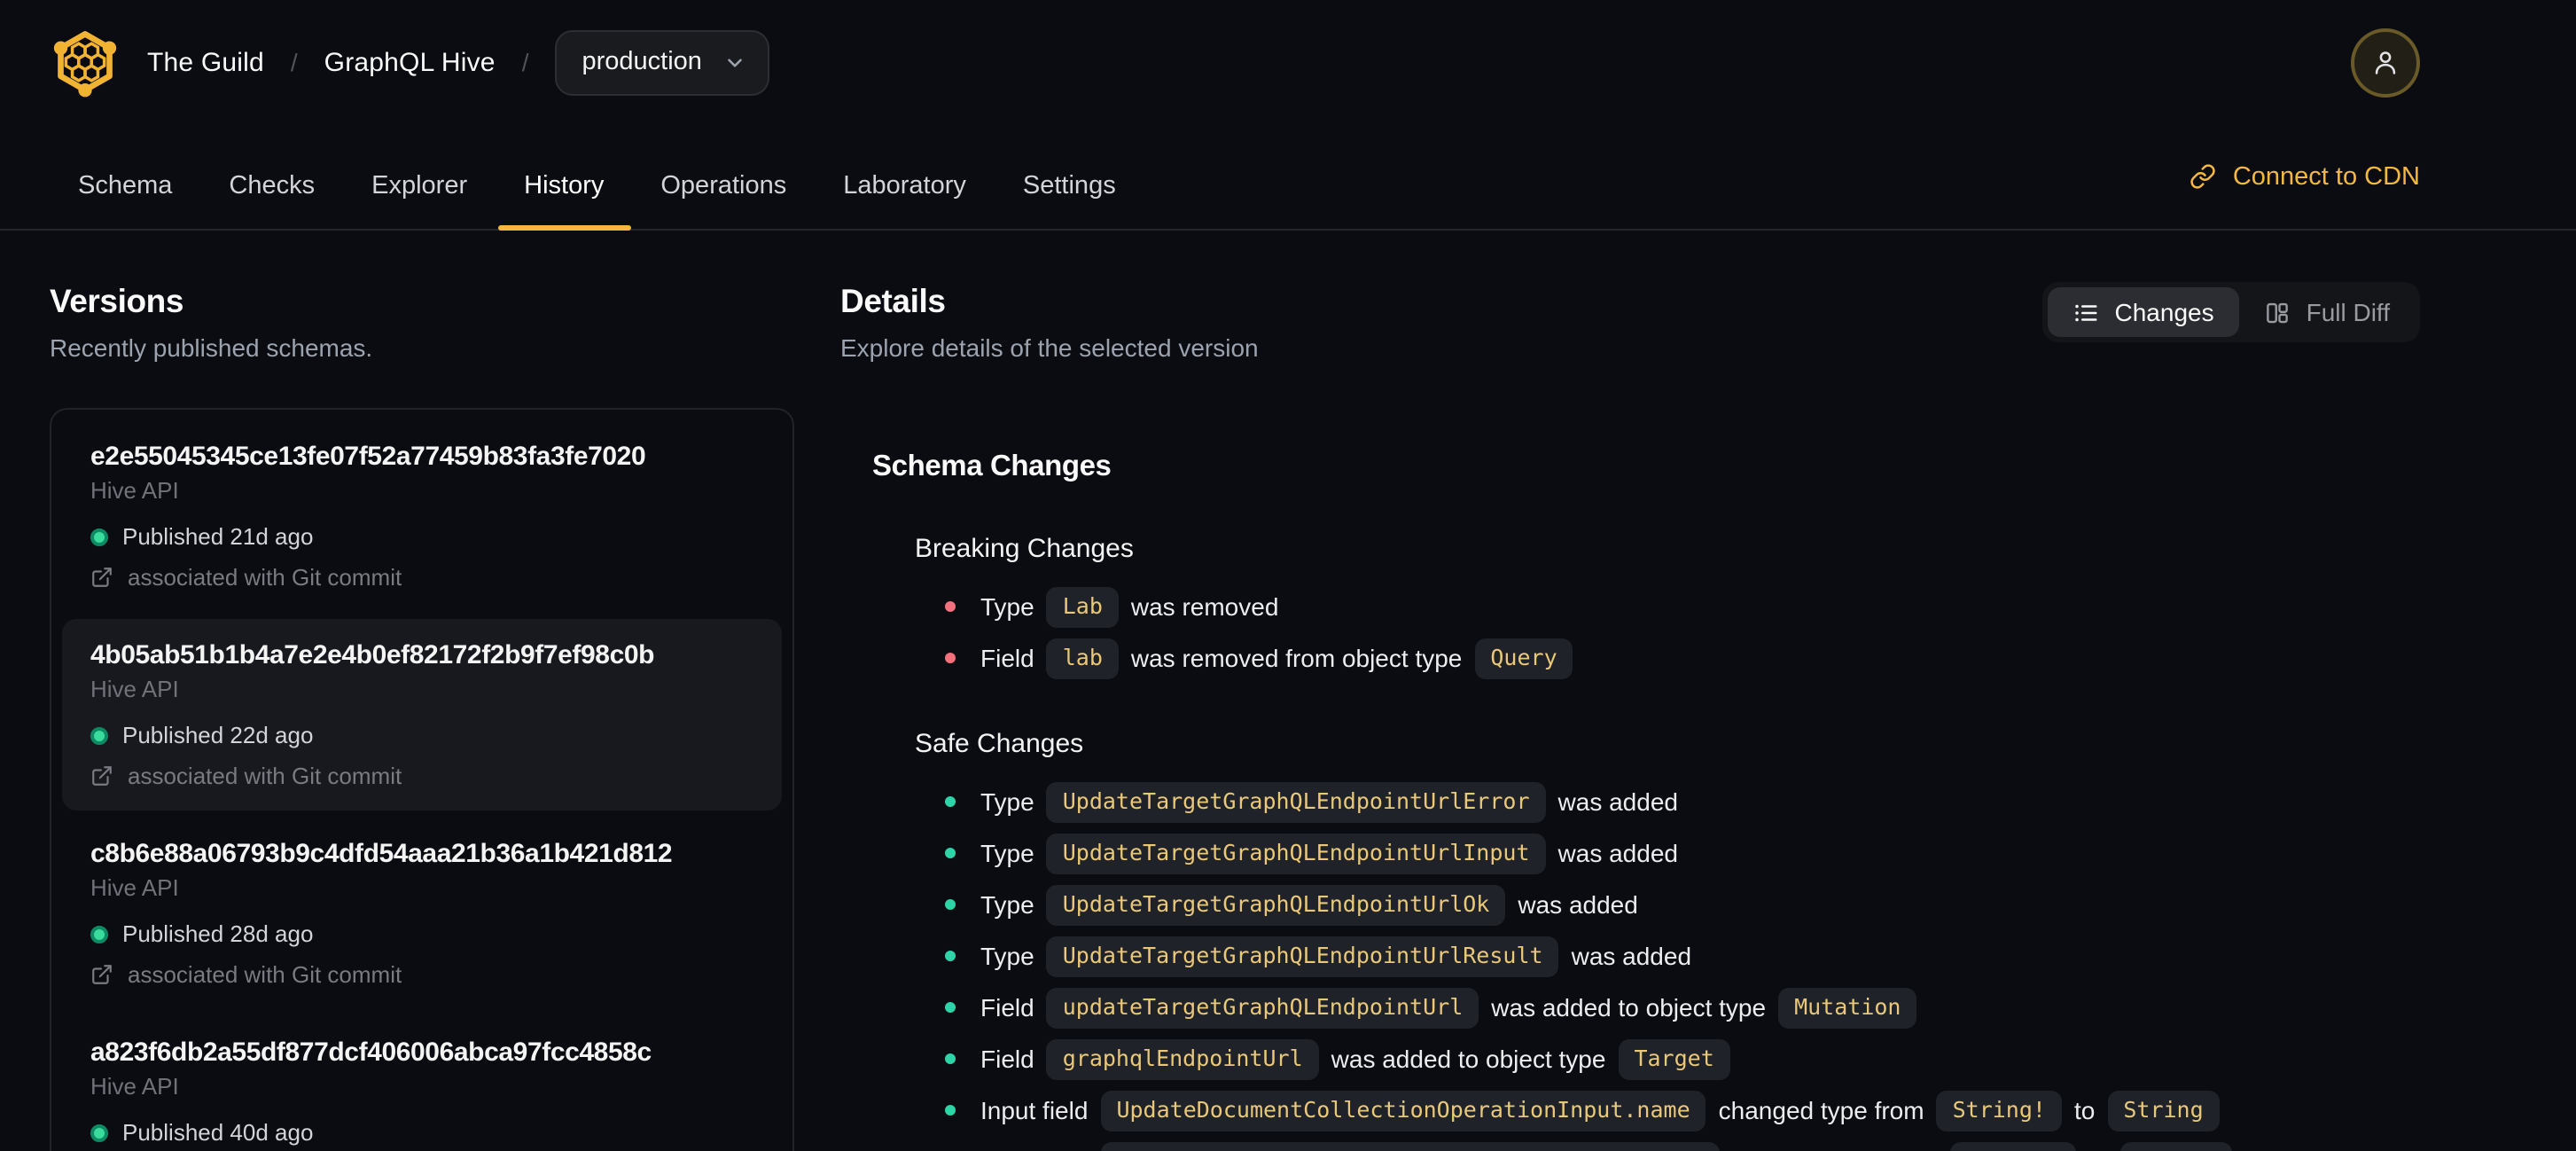 The height and width of the screenshot is (1151, 2576). What do you see at coordinates (1296, 853) in the screenshot?
I see `code-badge: UpdateTargetGraphQLEndpointUrlInput` at bounding box center [1296, 853].